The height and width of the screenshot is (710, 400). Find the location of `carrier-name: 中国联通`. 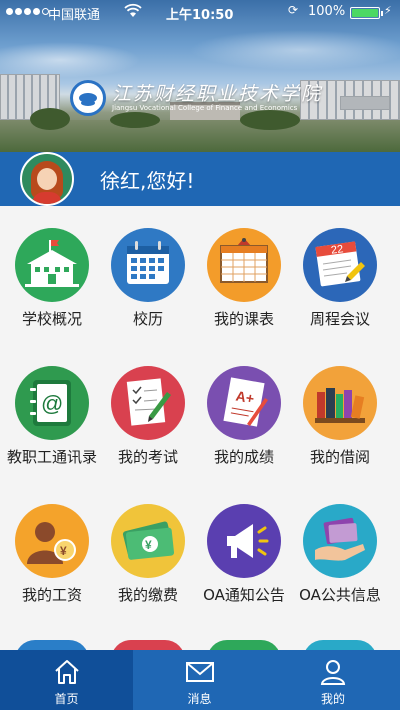

carrier-name: 中国联通 is located at coordinates (74, 15).